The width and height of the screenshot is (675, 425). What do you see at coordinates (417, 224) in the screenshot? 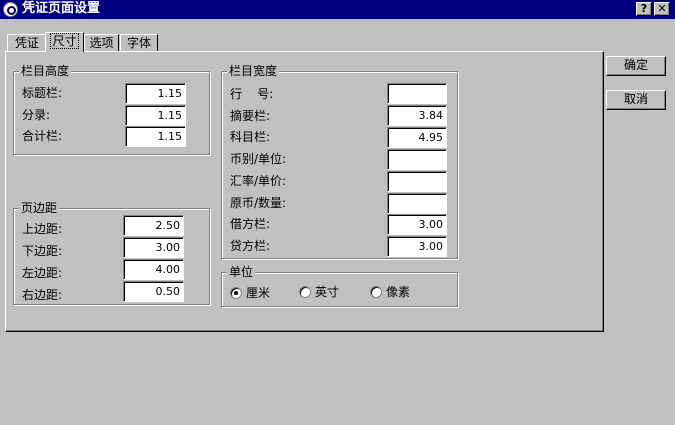
I see `debit-col-width-input: 3.00` at bounding box center [417, 224].